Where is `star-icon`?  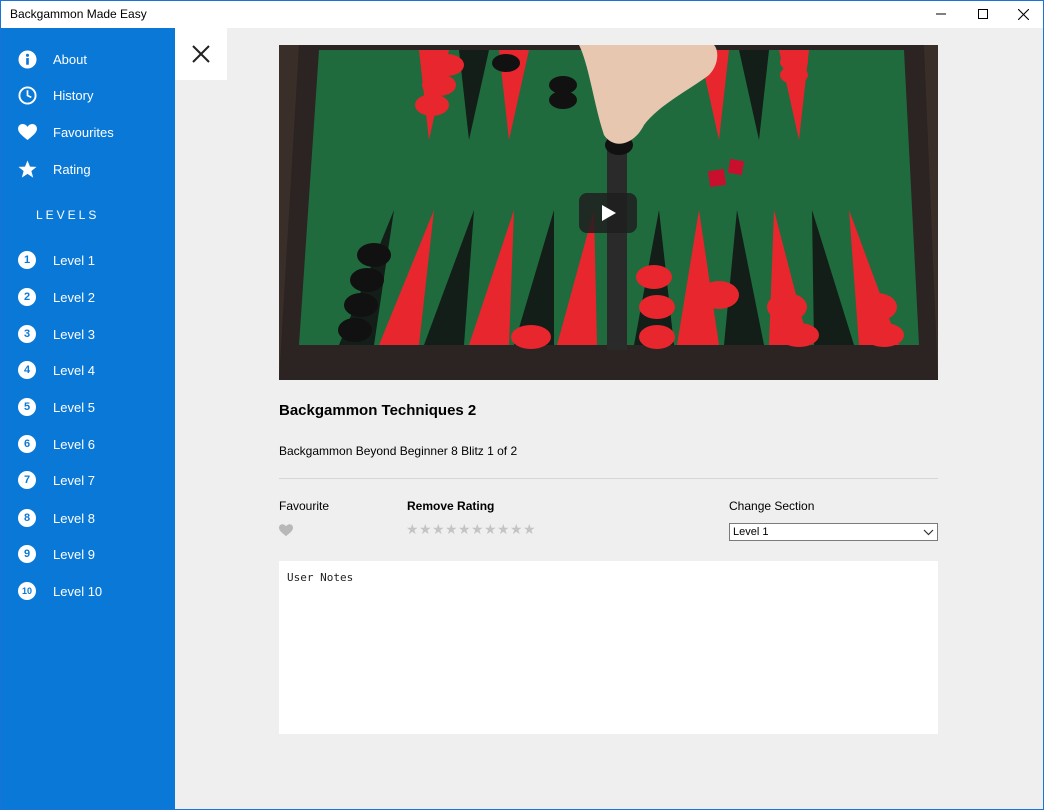 star-icon is located at coordinates (27, 169).